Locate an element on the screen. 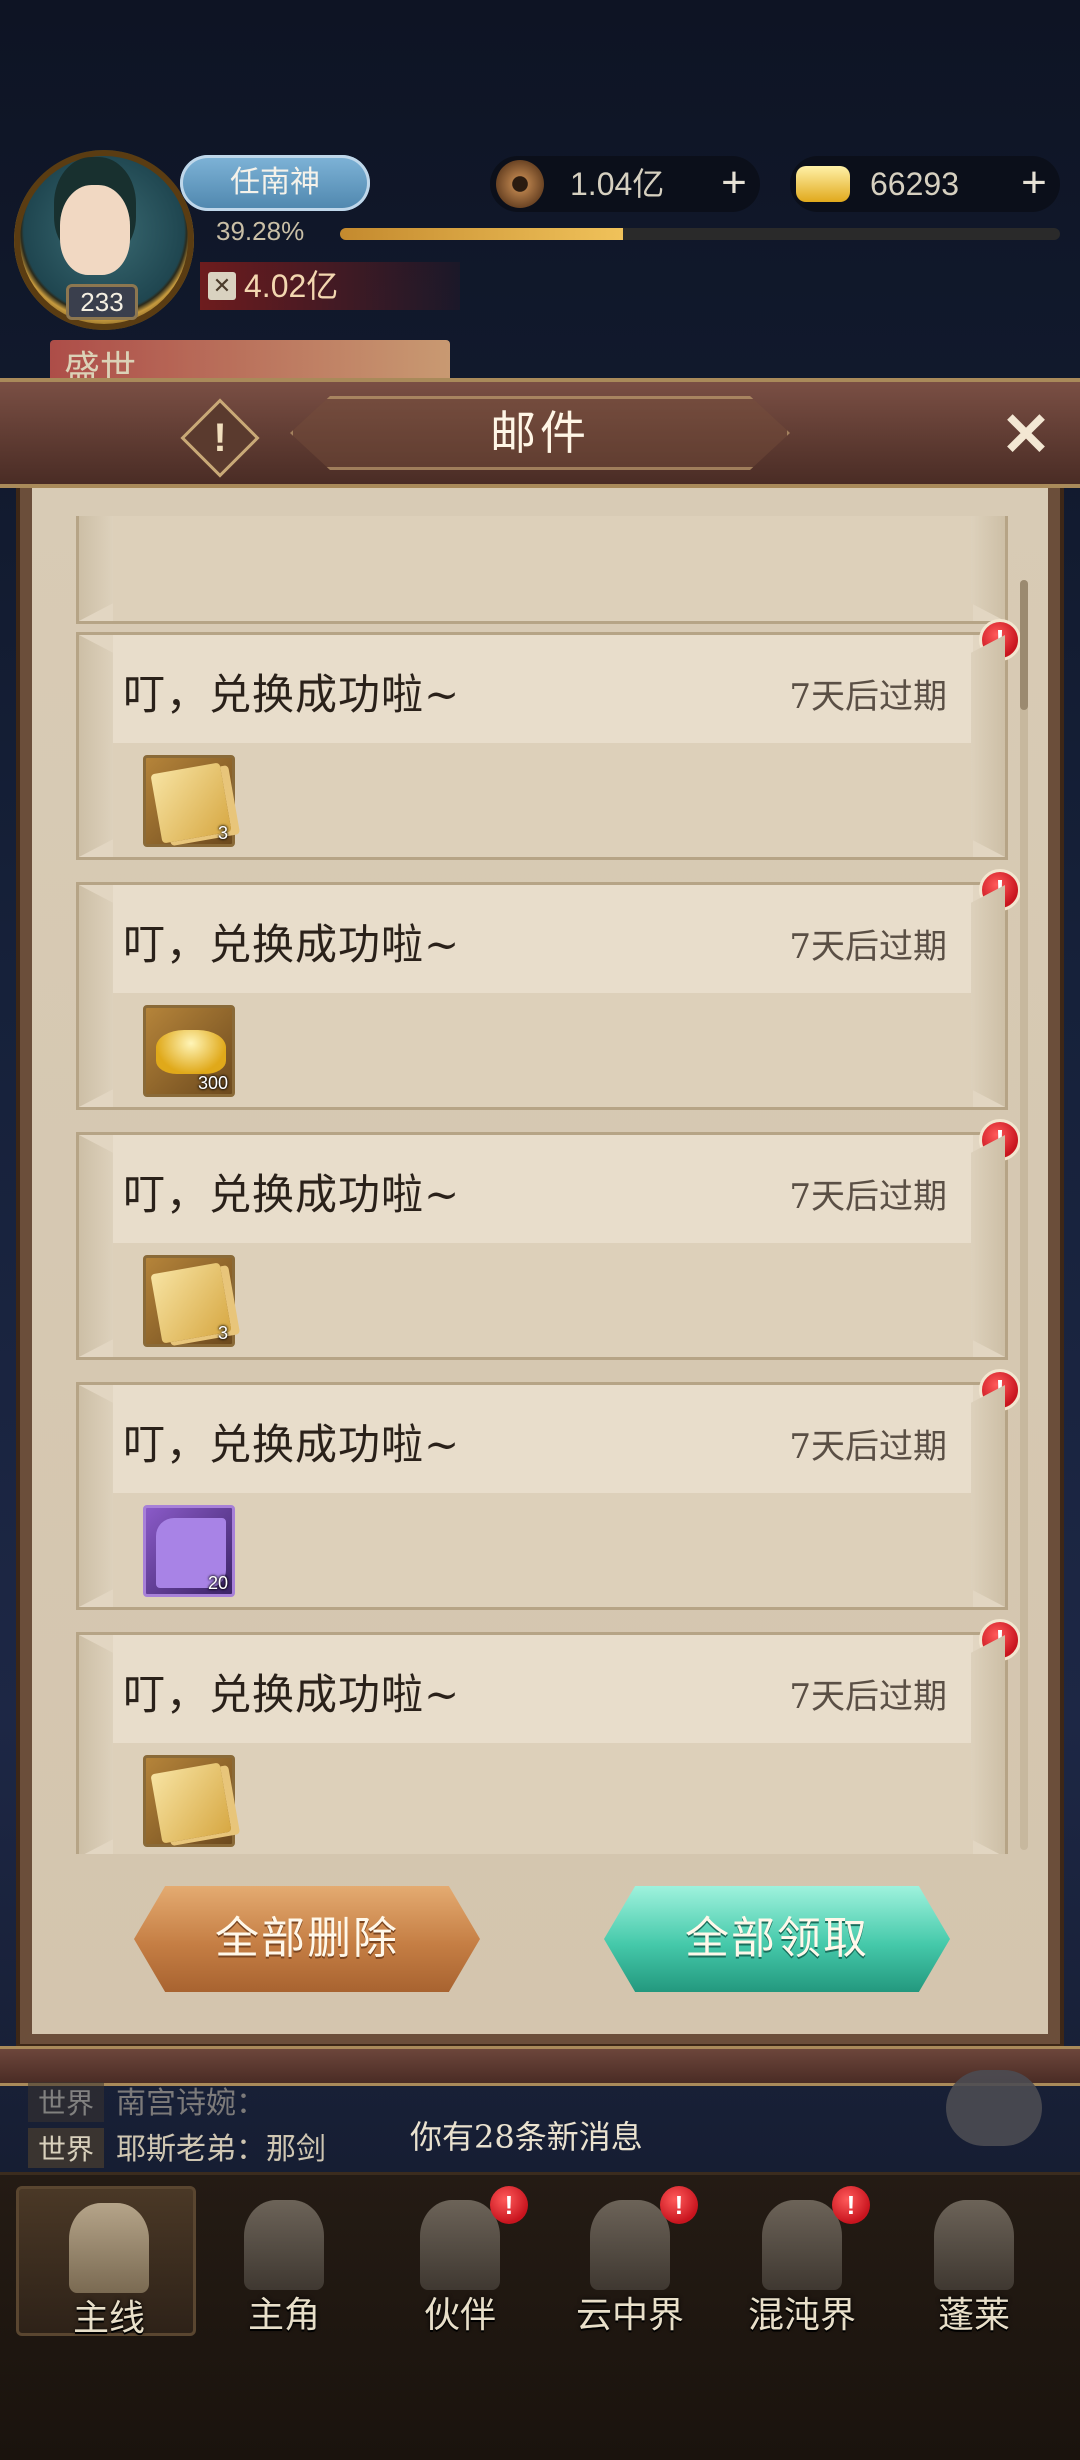  mail-title-bar: ! 邮件 ✕ is located at coordinates (540, 433).